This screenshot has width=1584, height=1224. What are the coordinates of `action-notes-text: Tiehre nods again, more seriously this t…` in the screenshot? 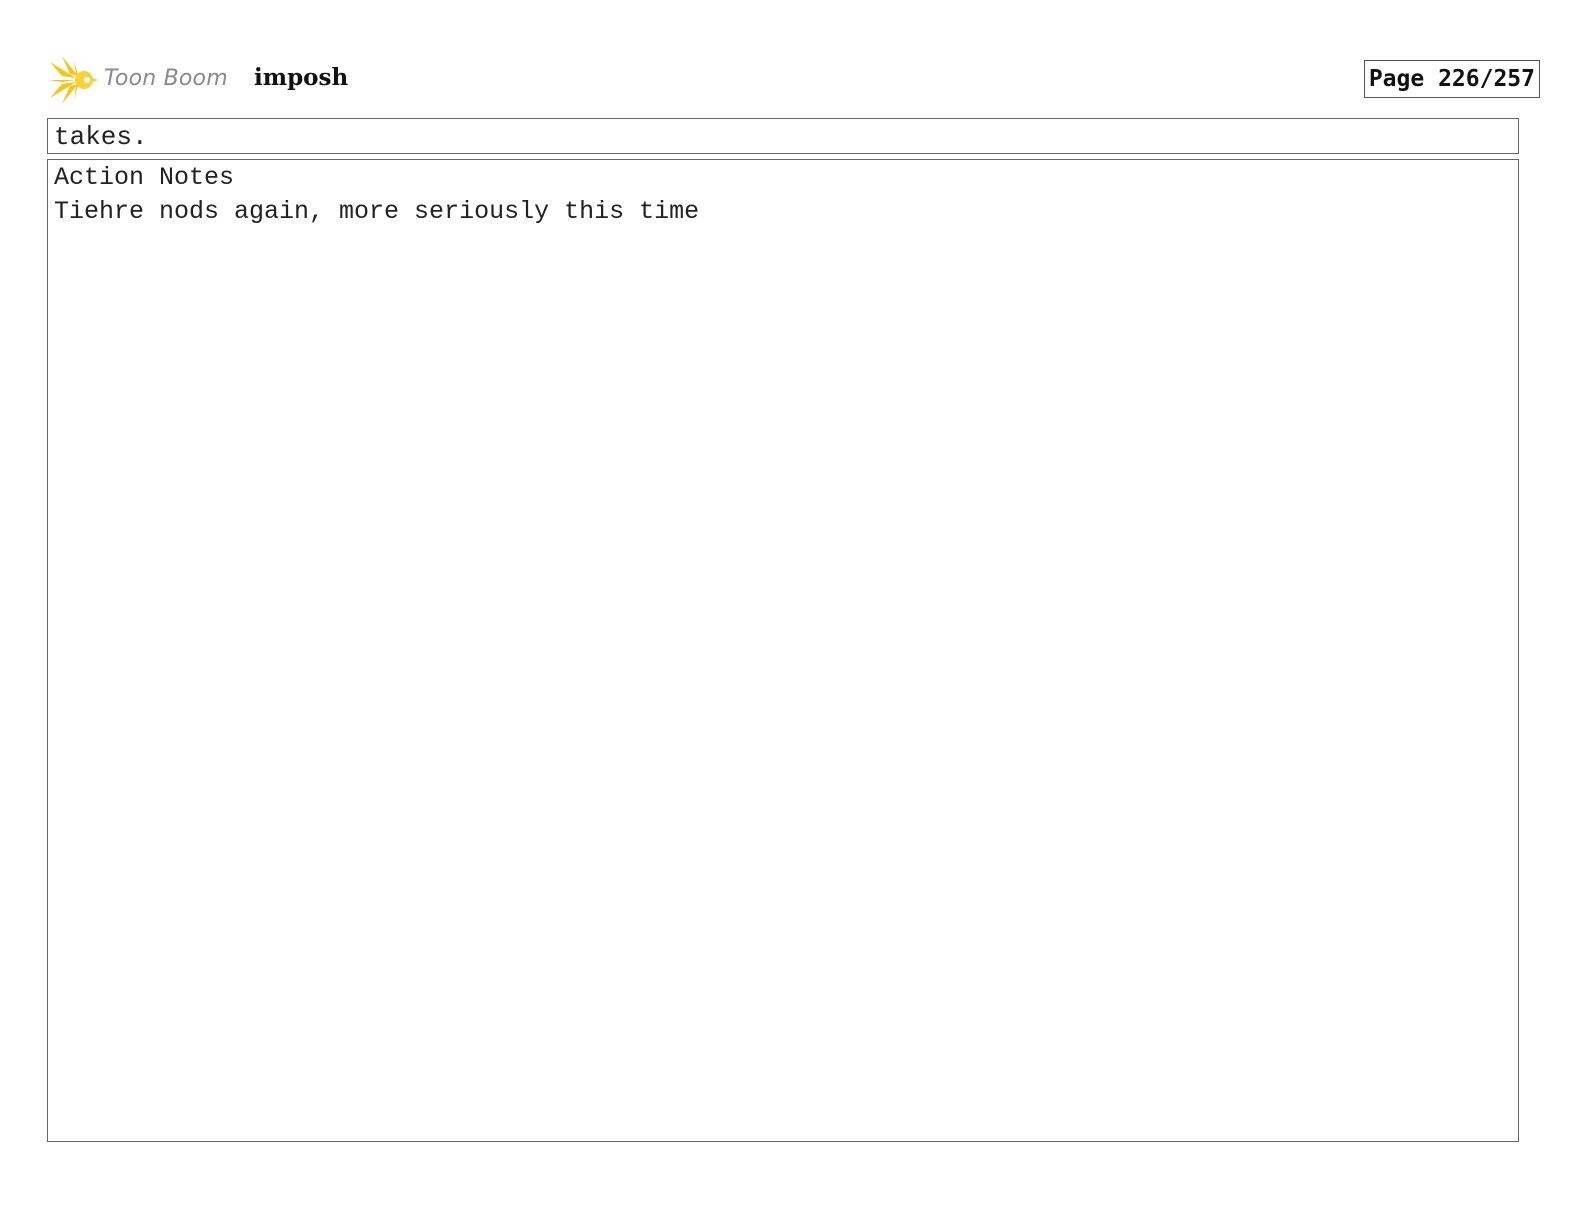 It's located at (377, 211).